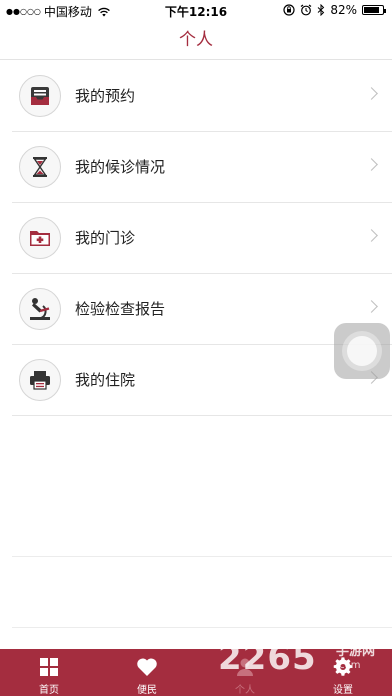 The width and height of the screenshot is (392, 696). Describe the element at coordinates (40, 96) in the screenshot. I see `inbox-tray-icon` at that location.